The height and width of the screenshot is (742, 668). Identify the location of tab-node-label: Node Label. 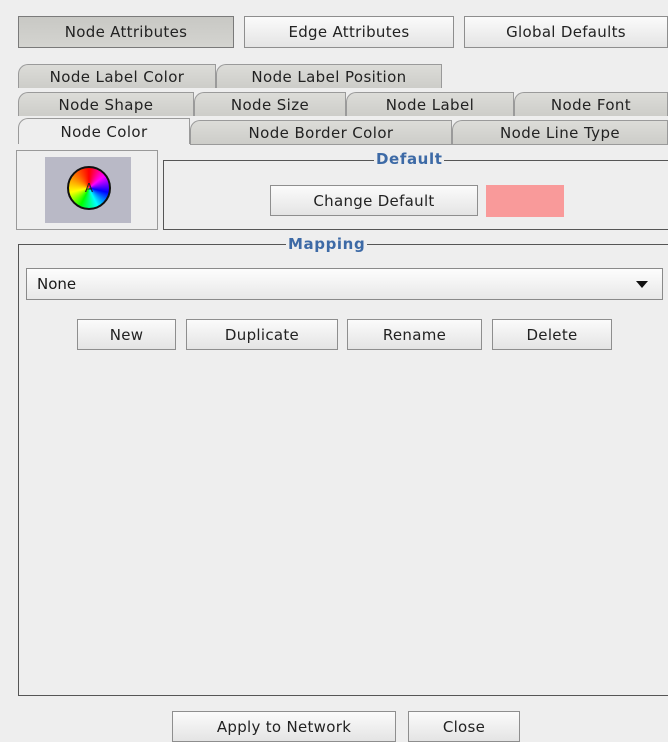
(430, 104).